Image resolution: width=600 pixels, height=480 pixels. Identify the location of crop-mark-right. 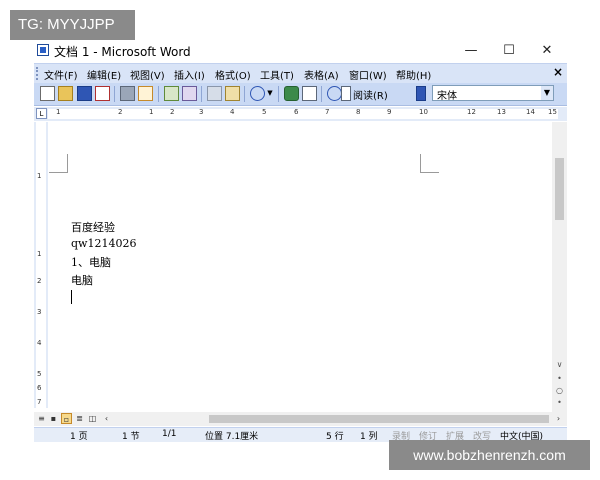
(429, 163).